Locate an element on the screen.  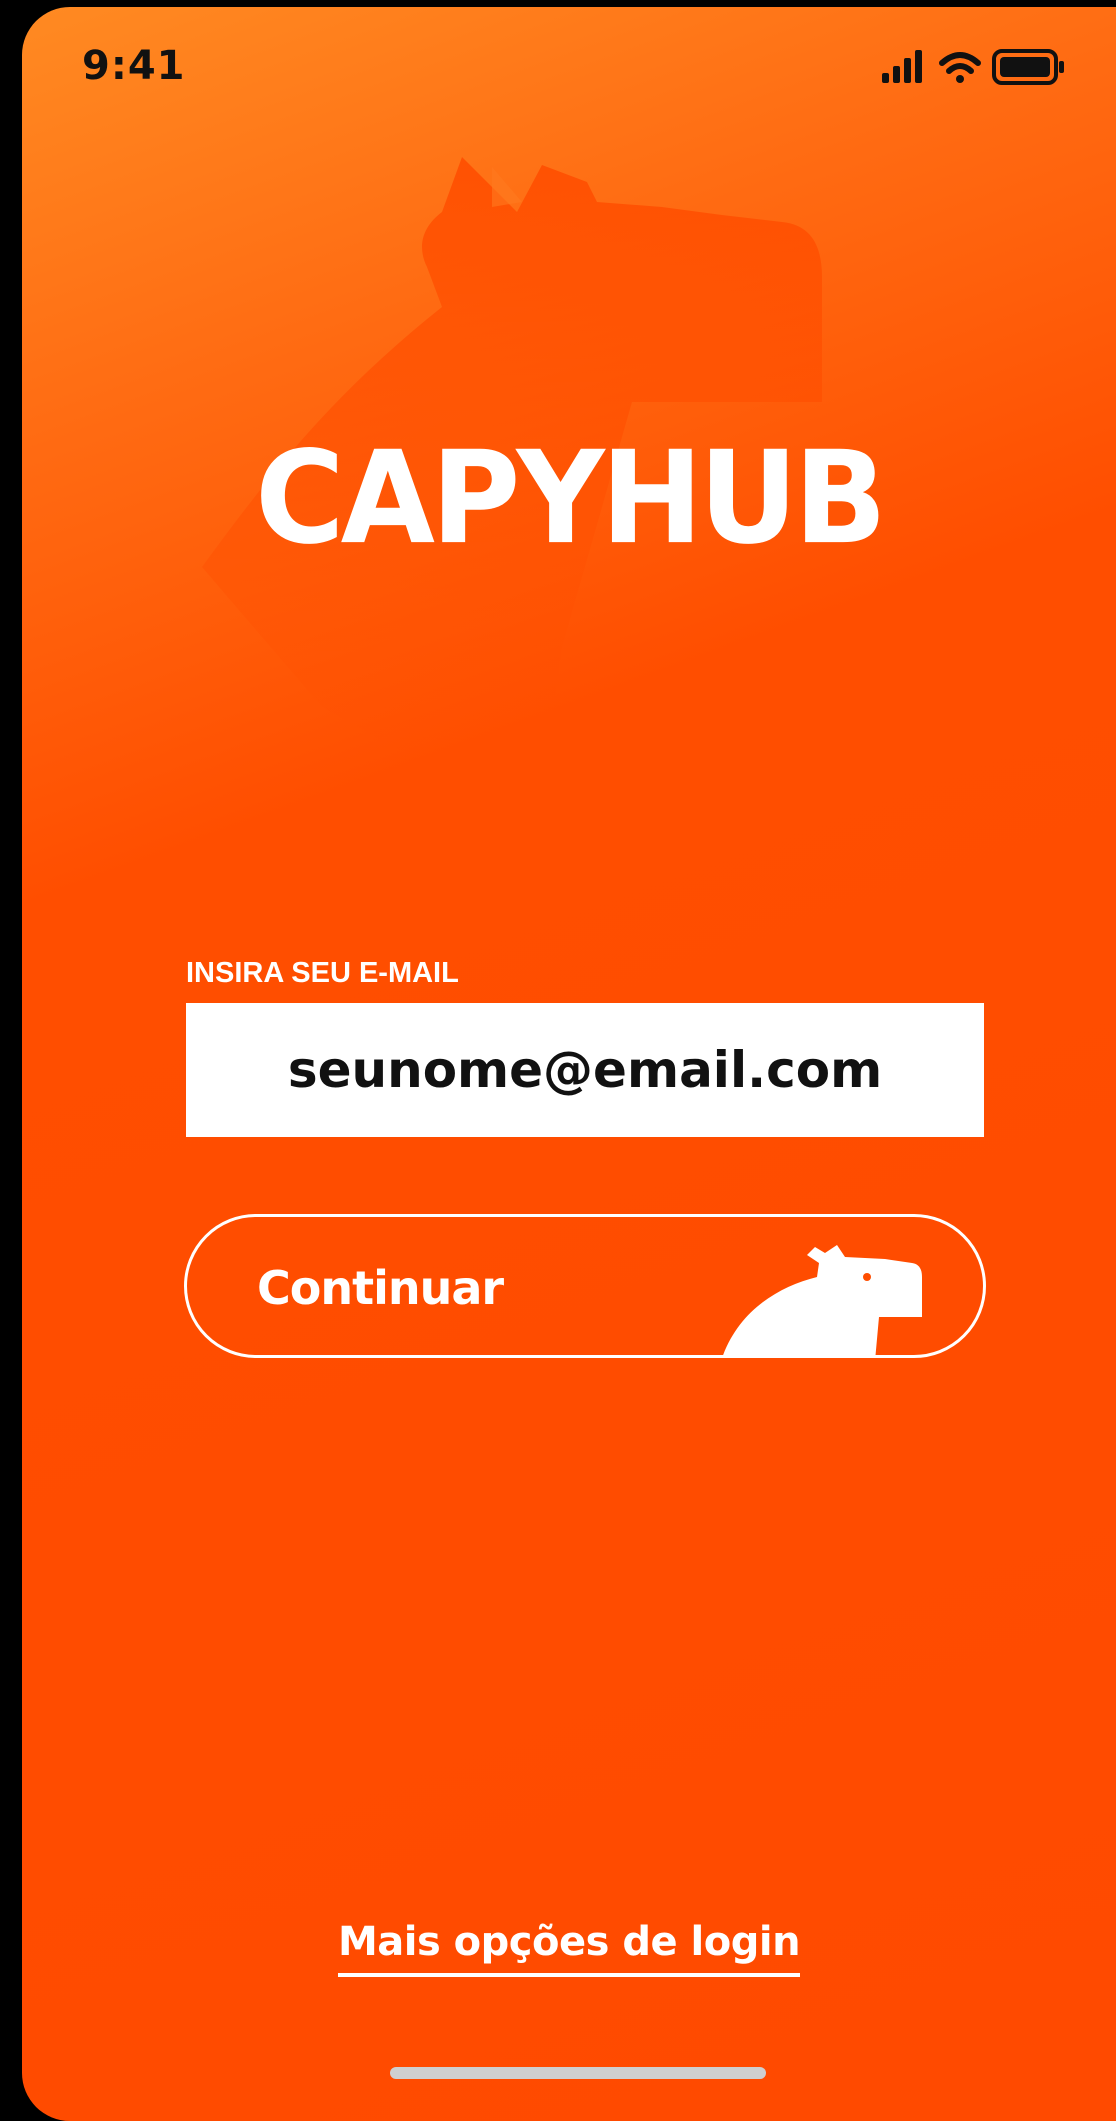
cellular-signal-icon is located at coordinates (902, 66).